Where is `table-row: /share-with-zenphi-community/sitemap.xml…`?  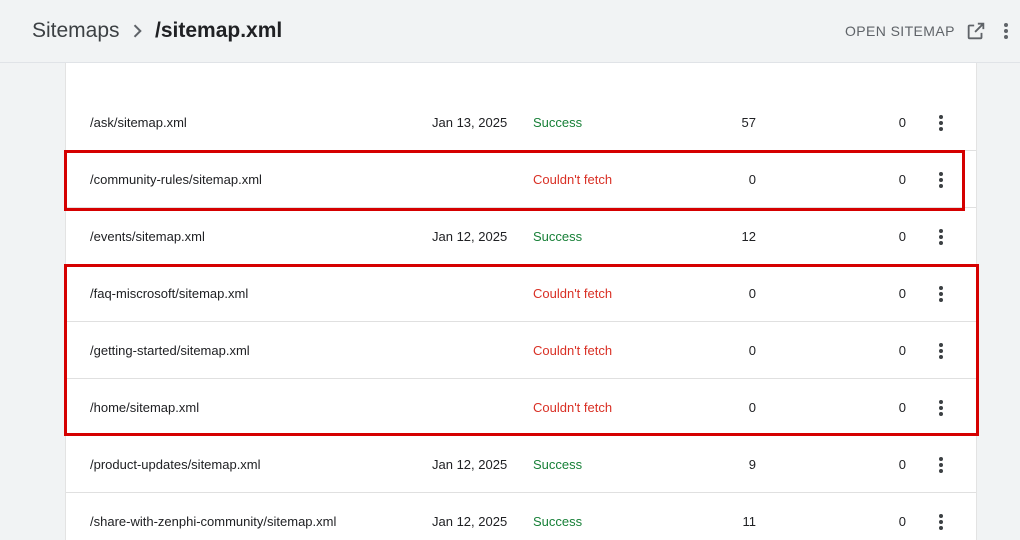
table-row: /share-with-zenphi-community/sitemap.xml… is located at coordinates (521, 516).